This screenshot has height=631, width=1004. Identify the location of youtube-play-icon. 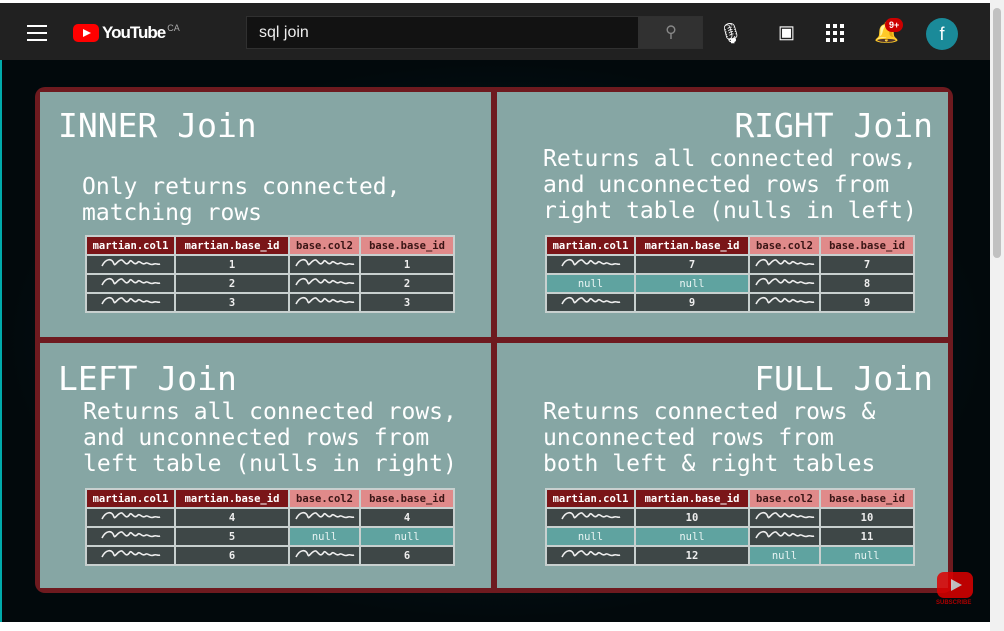
(86, 33).